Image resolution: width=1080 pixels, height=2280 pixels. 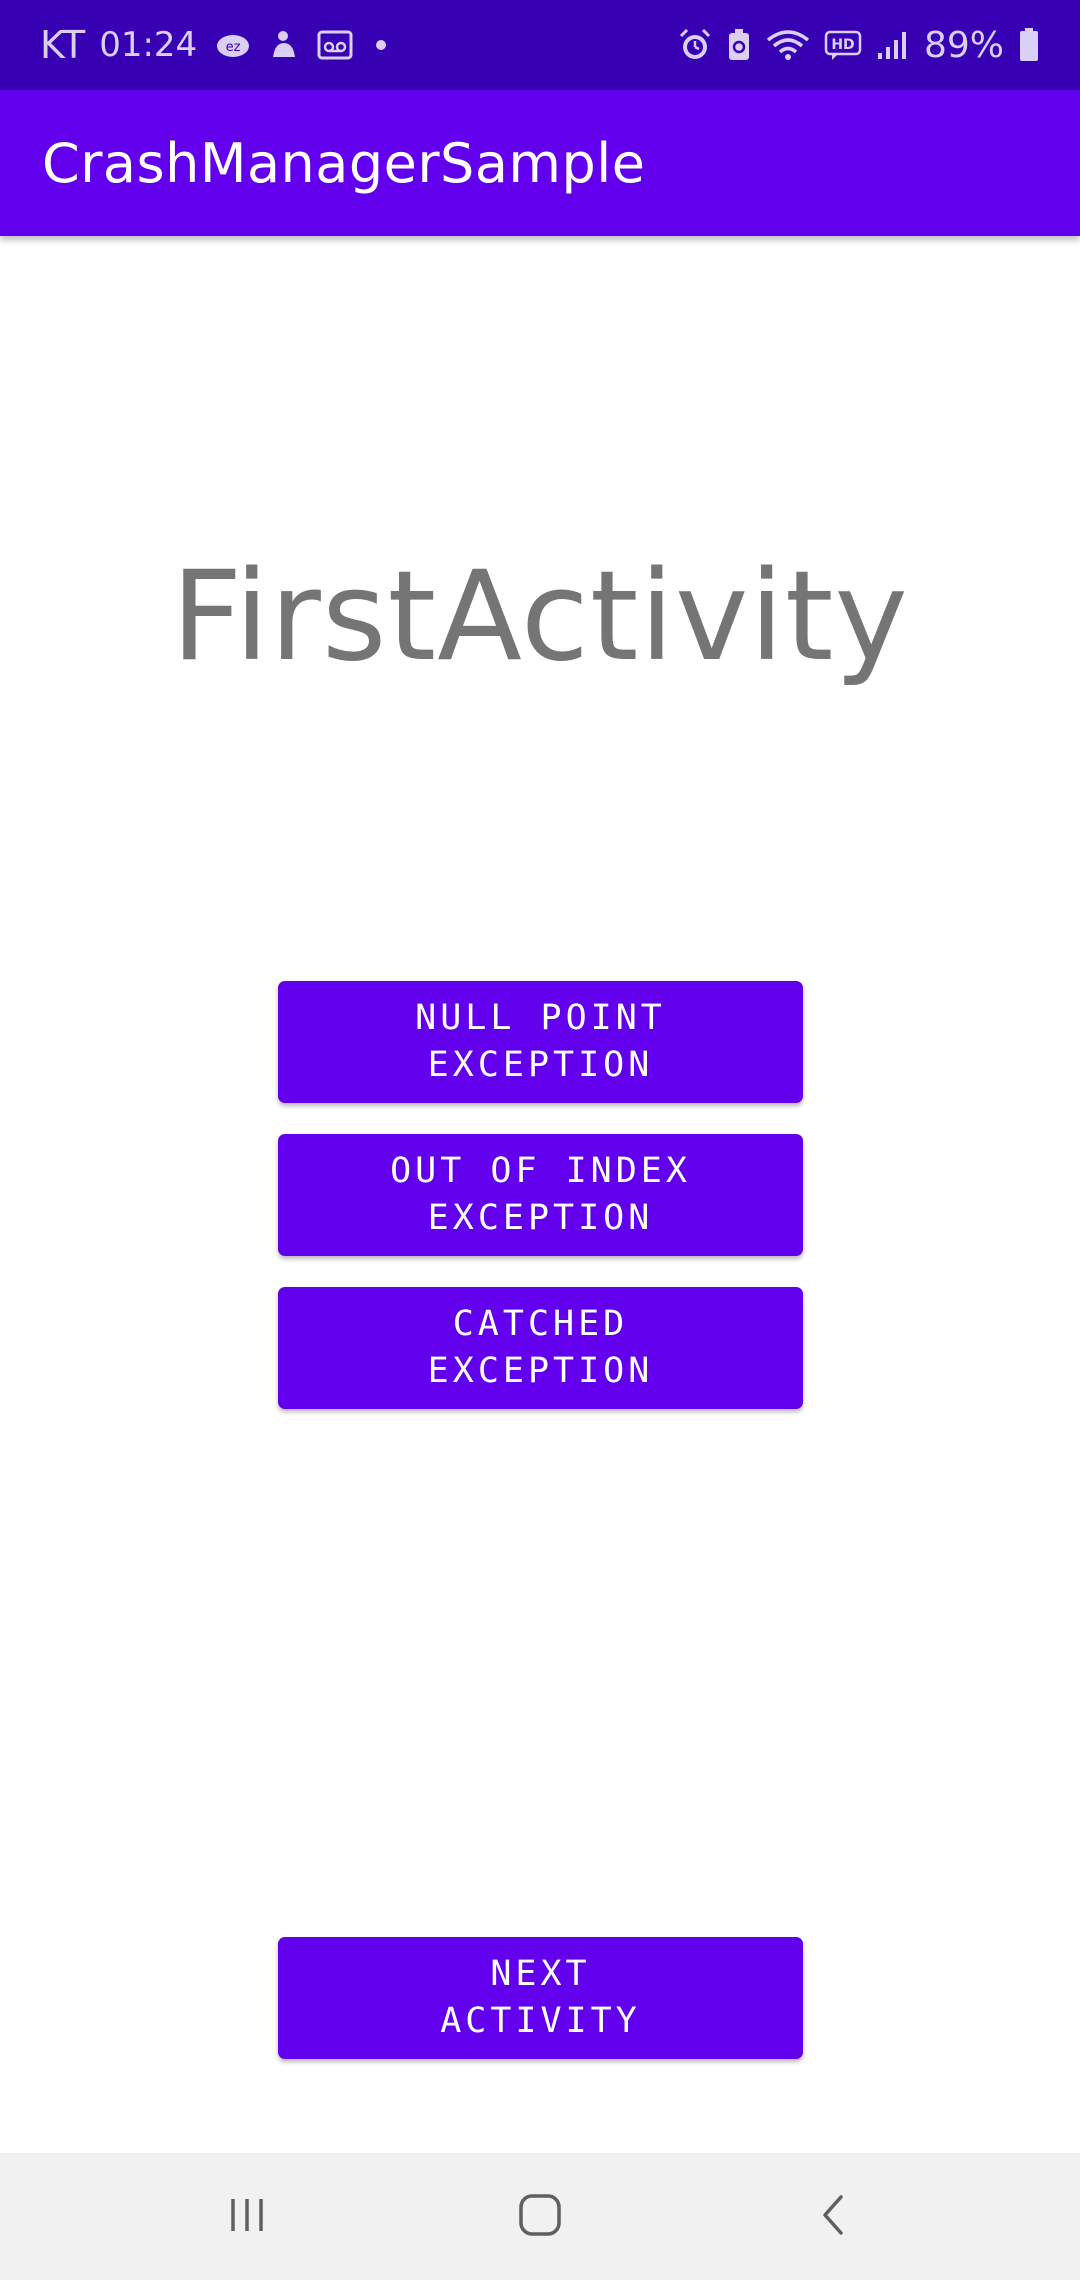 I want to click on status-left: KT 01:24 ez, so click(x=215, y=45).